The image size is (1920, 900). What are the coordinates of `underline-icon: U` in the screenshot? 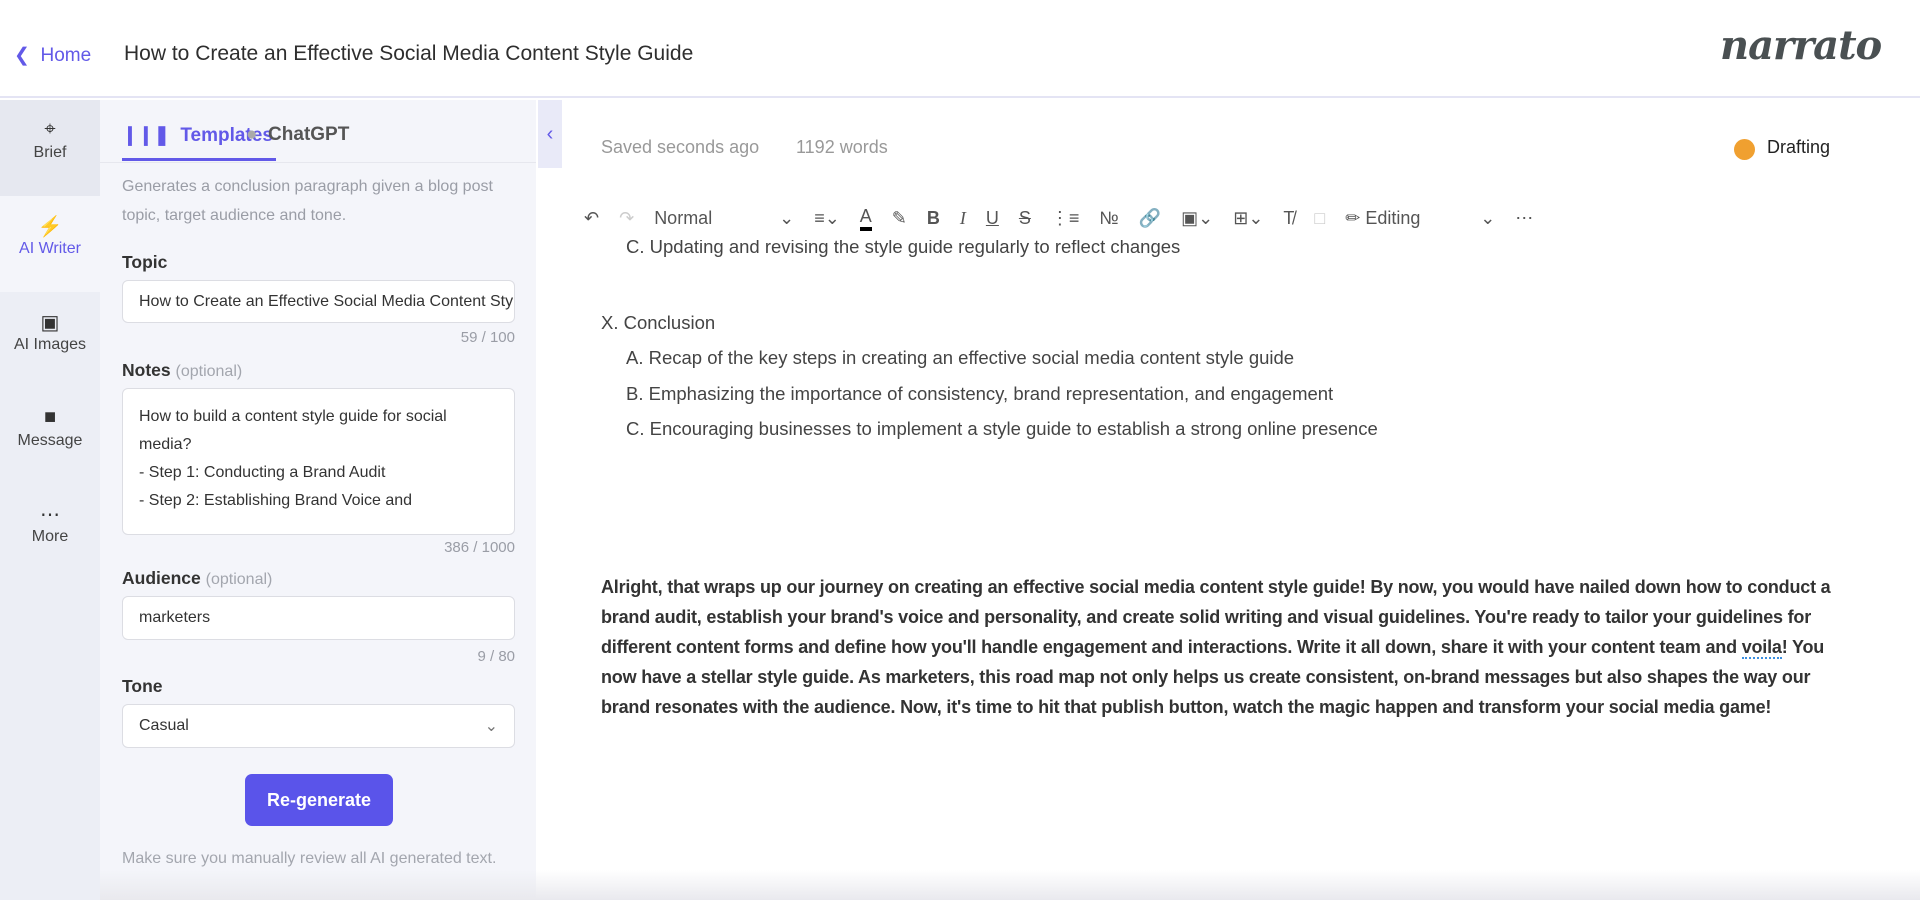 It's located at (992, 218).